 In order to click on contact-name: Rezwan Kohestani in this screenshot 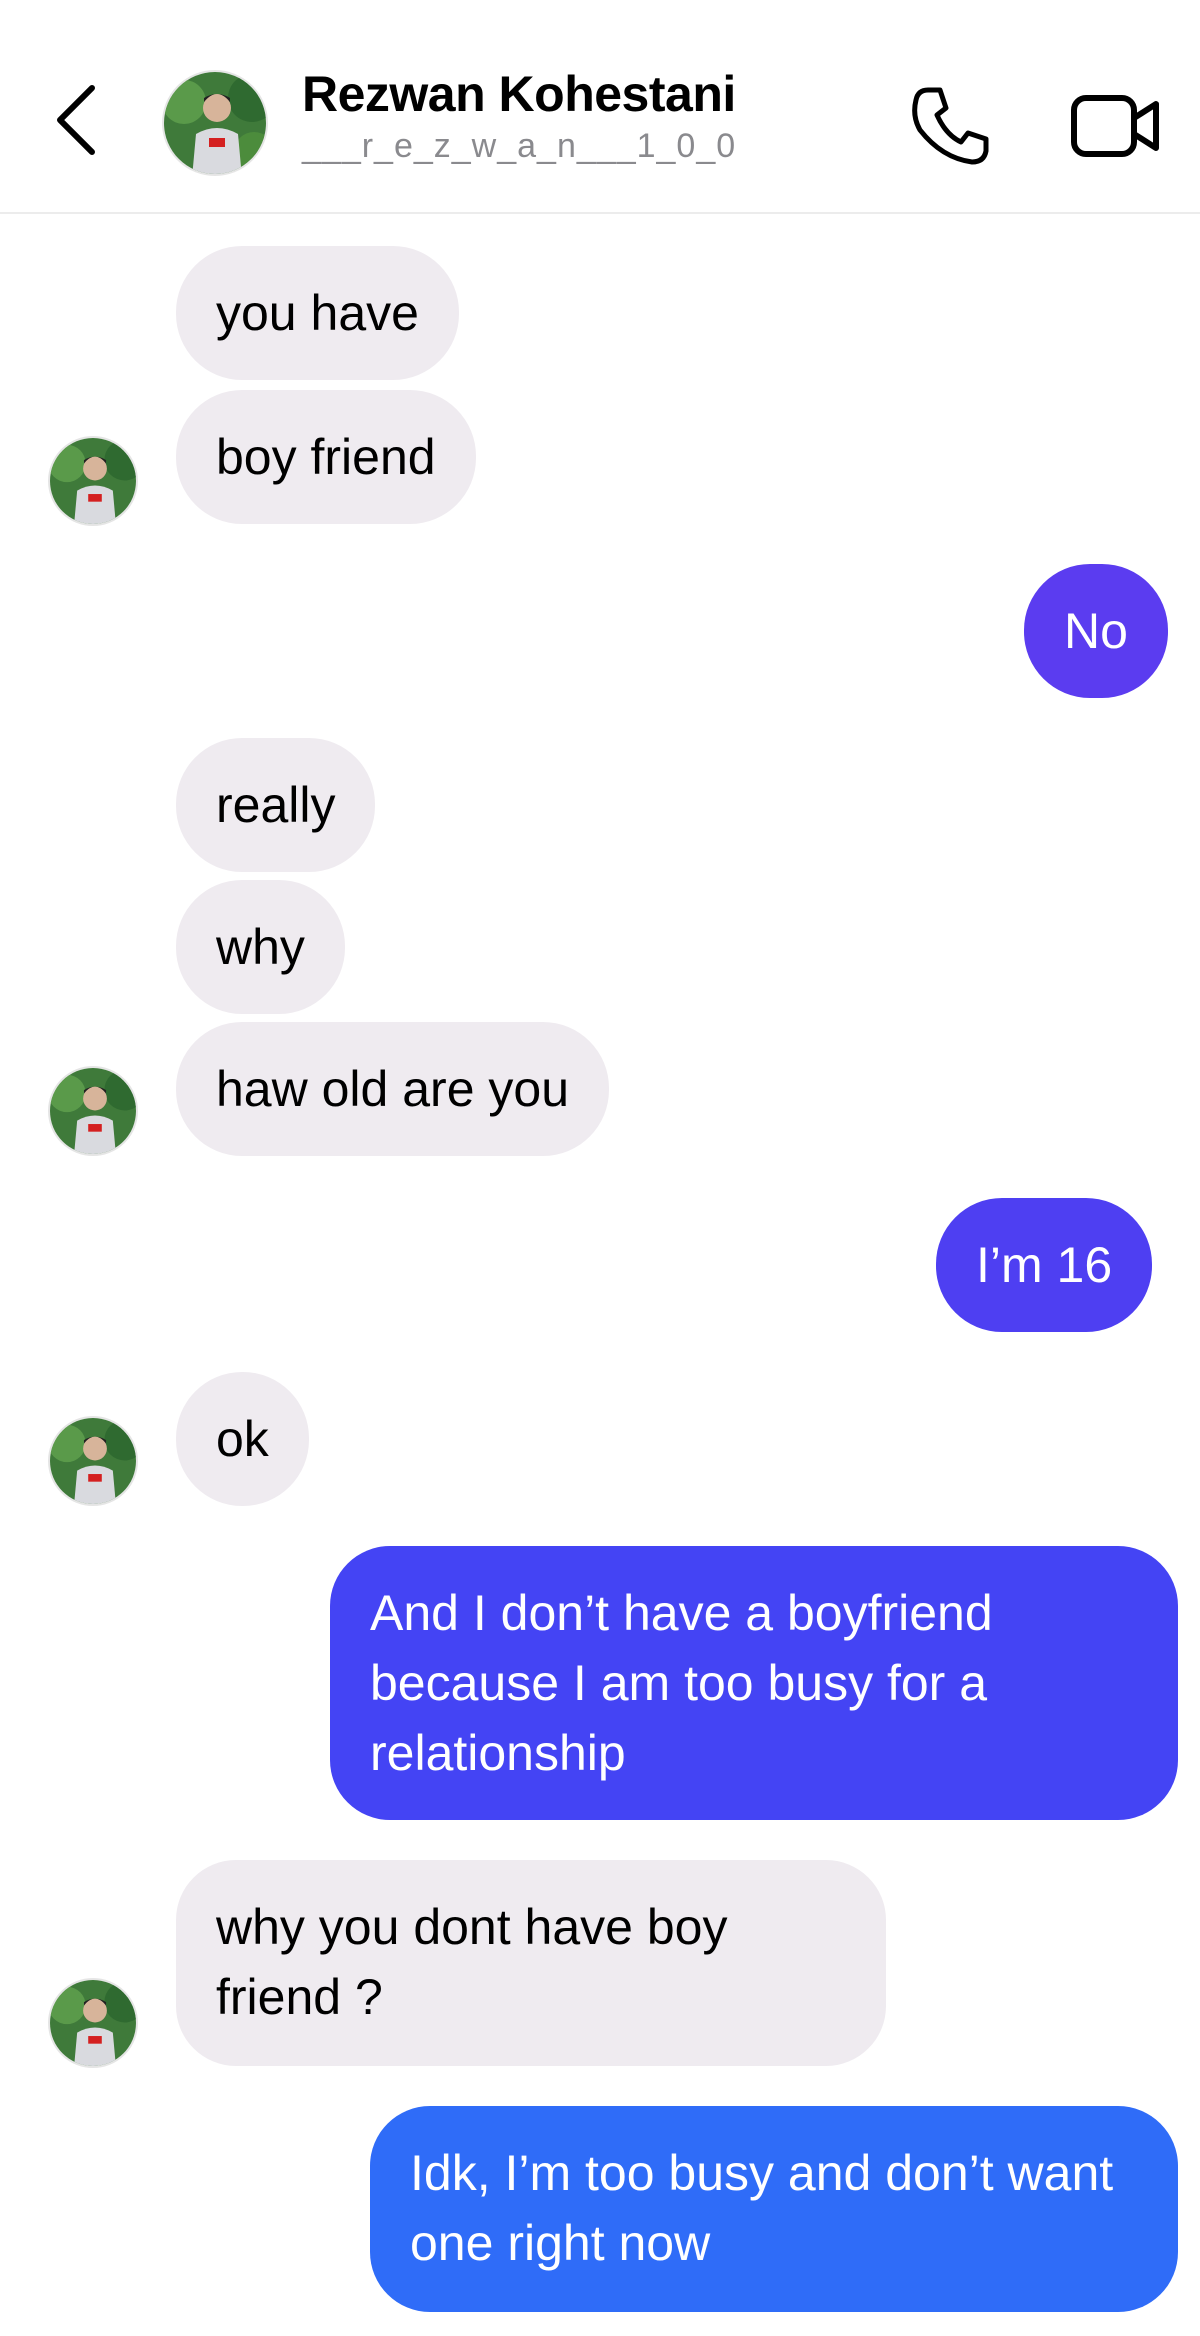, I will do `click(519, 94)`.